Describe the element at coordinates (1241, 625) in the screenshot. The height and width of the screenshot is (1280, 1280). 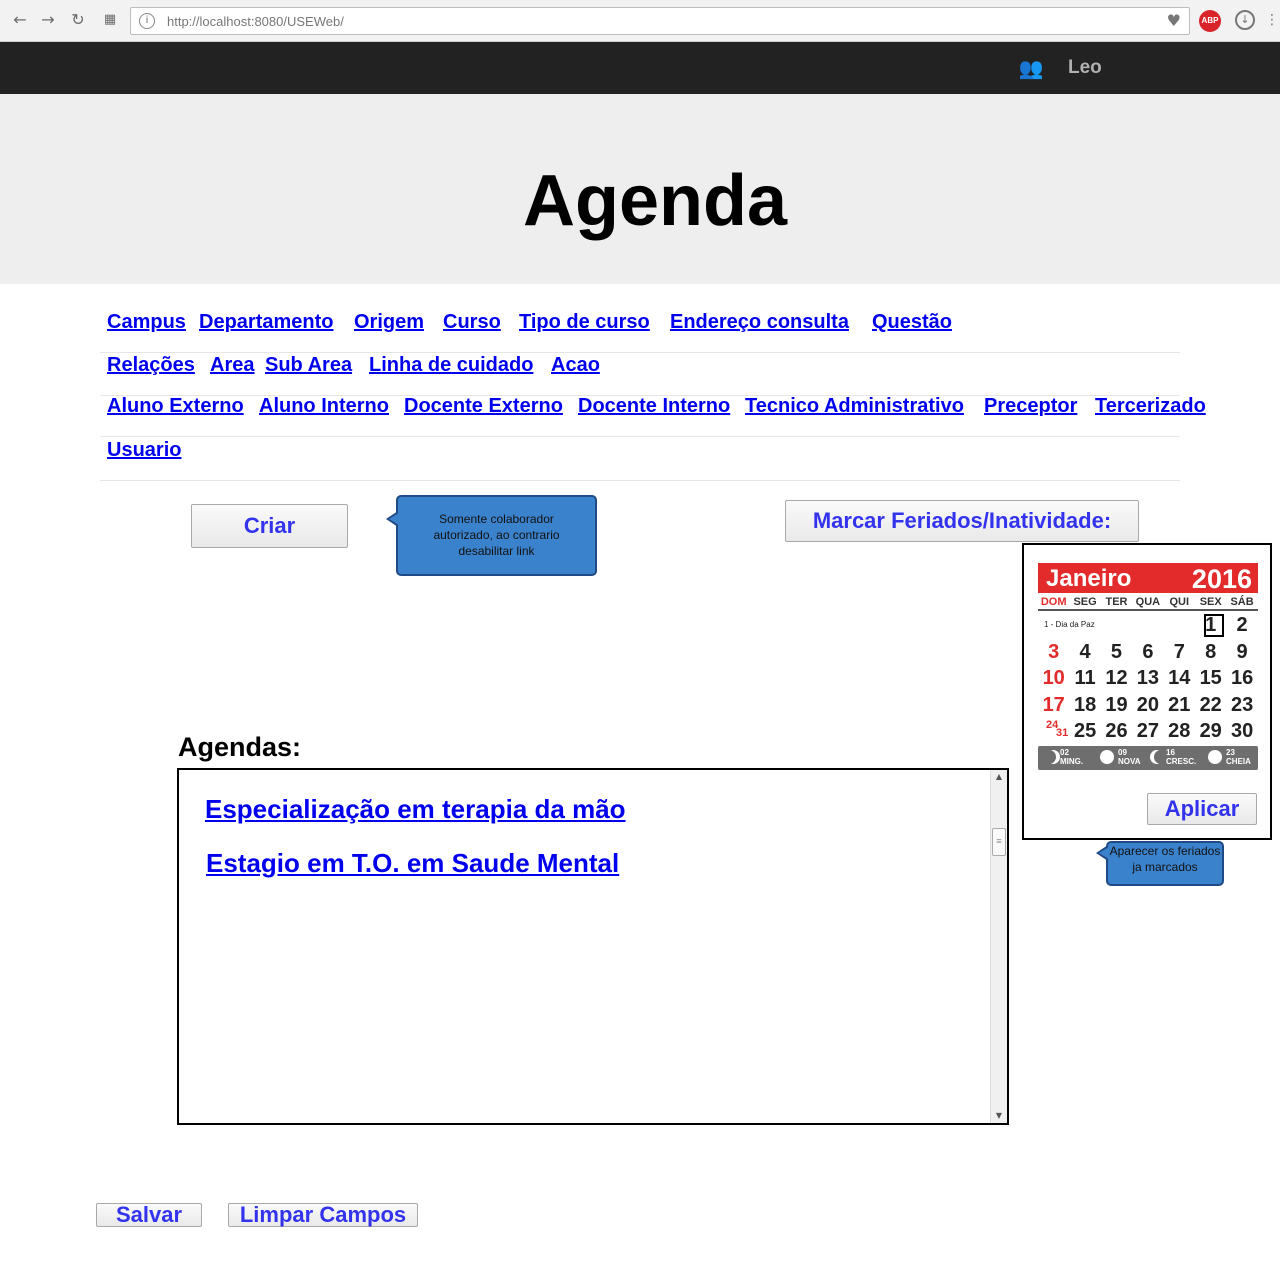
I see `calendar-day: 2` at that location.